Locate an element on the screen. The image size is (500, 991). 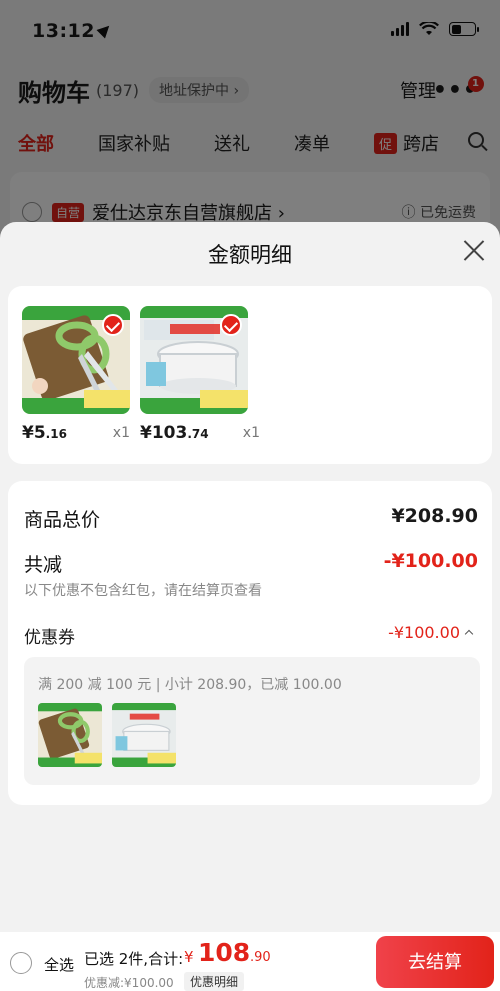
coupon-toggle: -¥100.00 is located at coordinates (431, 632).